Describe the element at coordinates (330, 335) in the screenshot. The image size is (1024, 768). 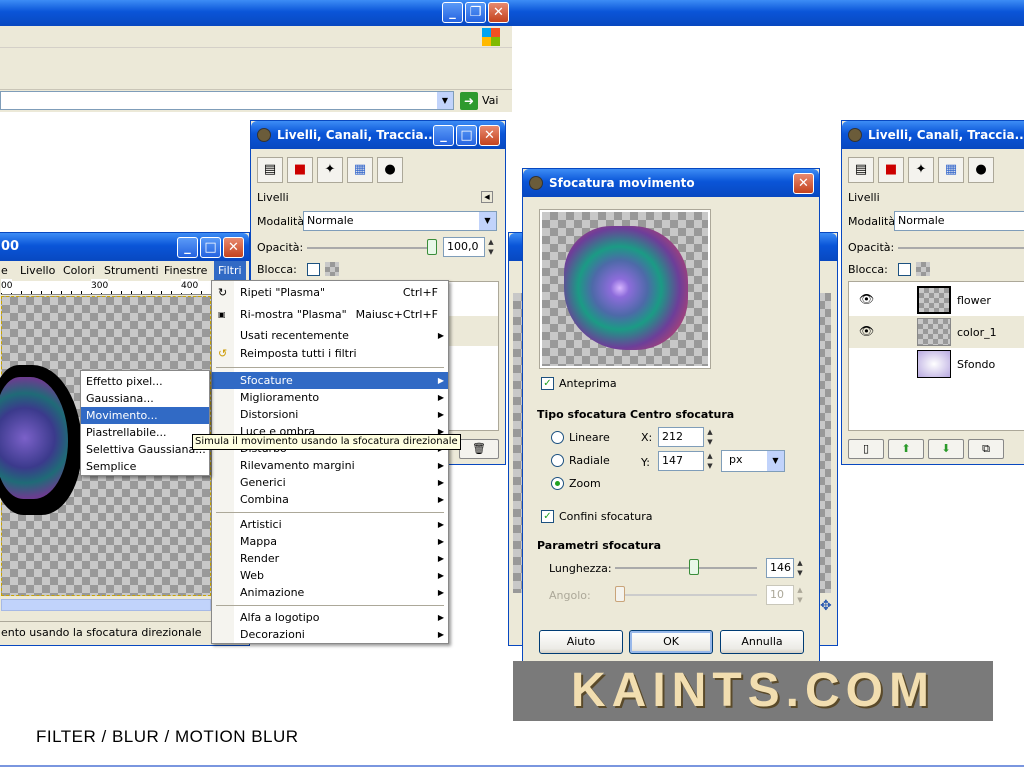
I see `menu-item-recent: Usati recentemente ▶` at that location.